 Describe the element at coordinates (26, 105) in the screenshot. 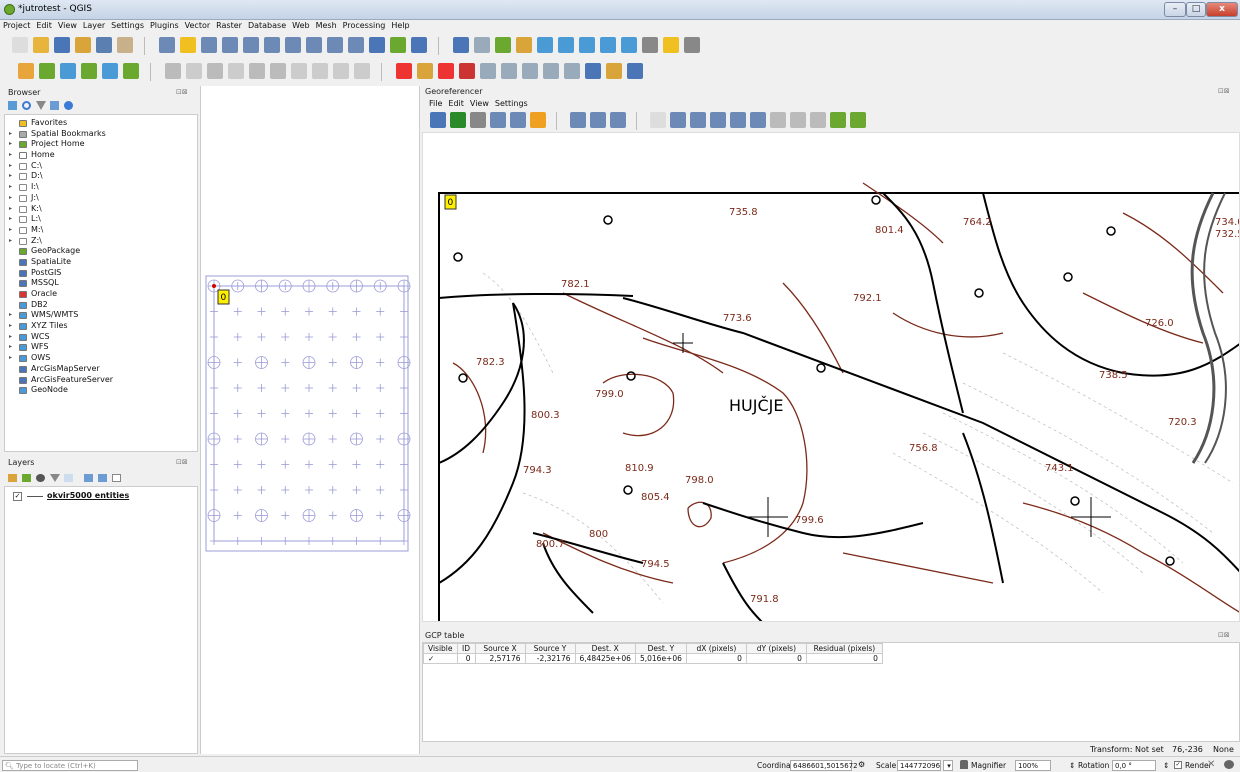

I see `refresh-icon` at that location.